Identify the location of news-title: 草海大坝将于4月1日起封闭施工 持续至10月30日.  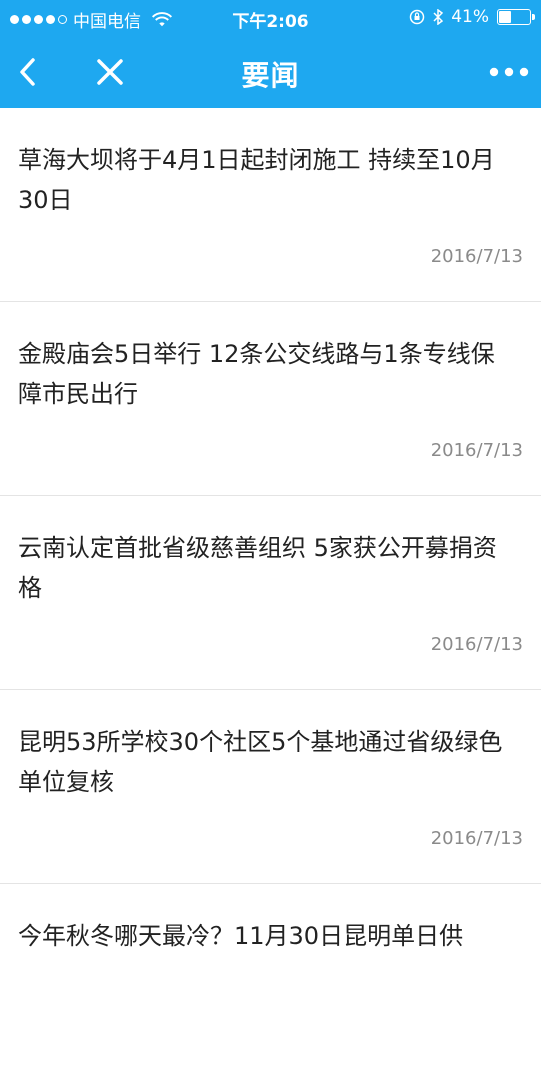
(256, 180).